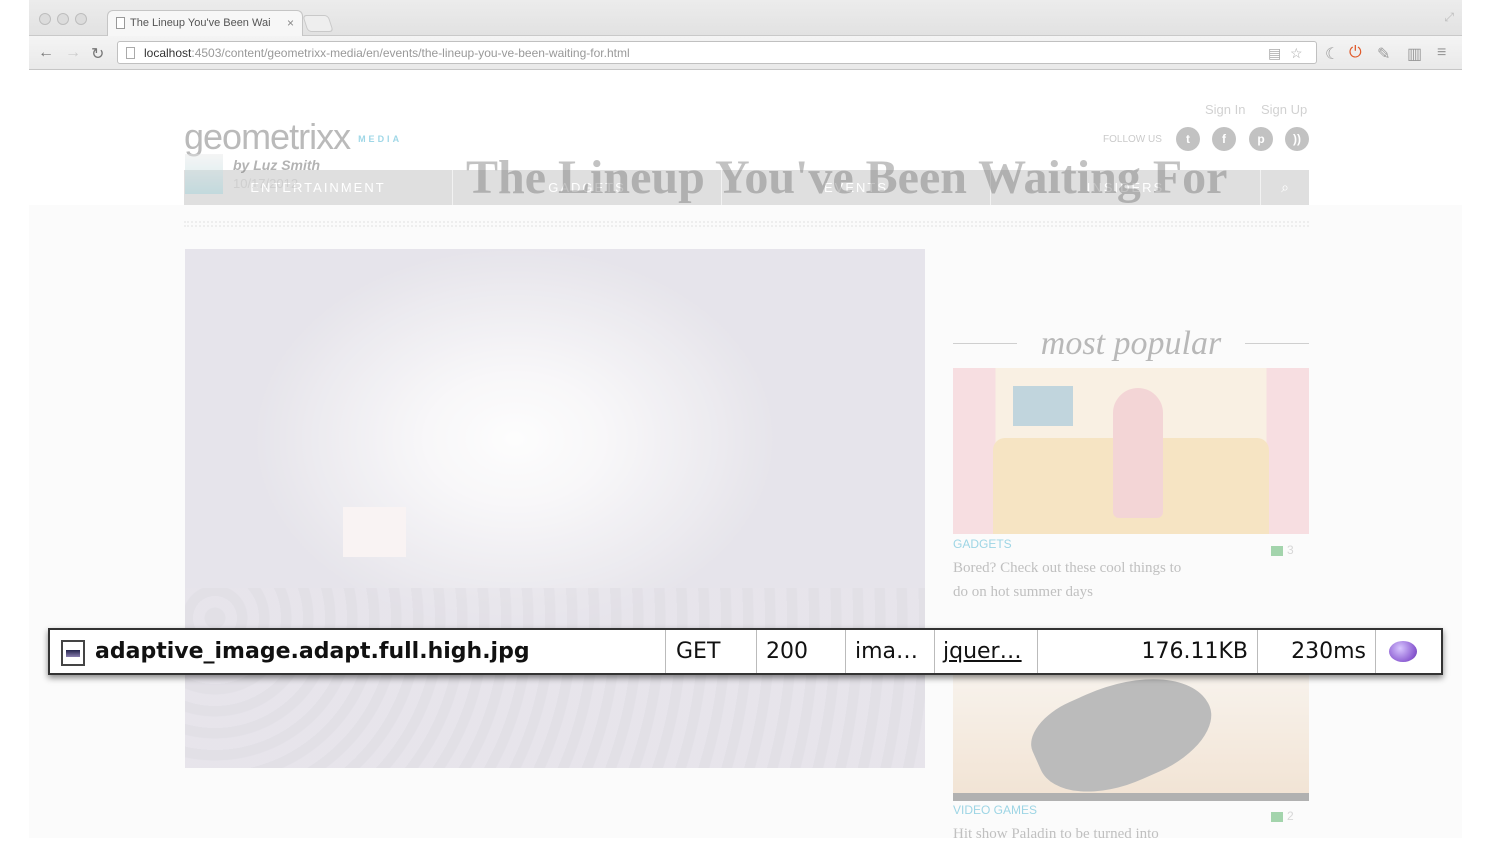  I want to click on image-bar, so click(1131, 797).